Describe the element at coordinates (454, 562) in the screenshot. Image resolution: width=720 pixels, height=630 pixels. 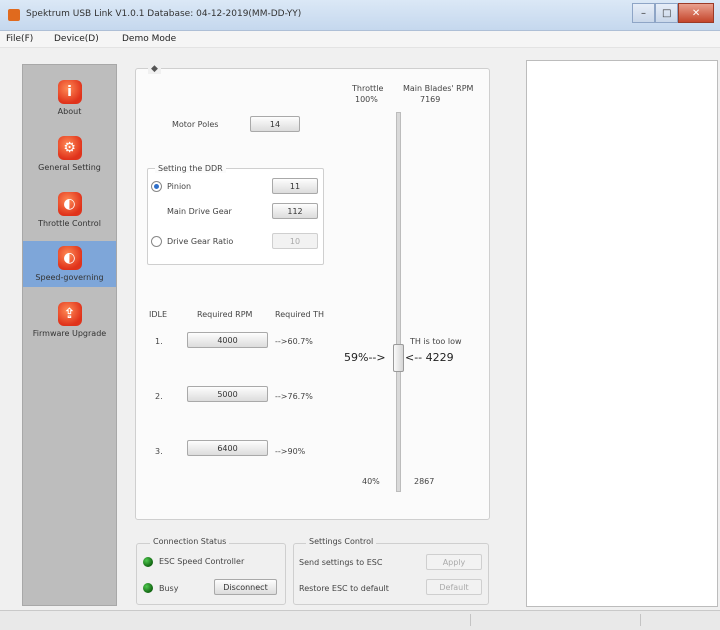
I see `apply-button: Apply` at that location.